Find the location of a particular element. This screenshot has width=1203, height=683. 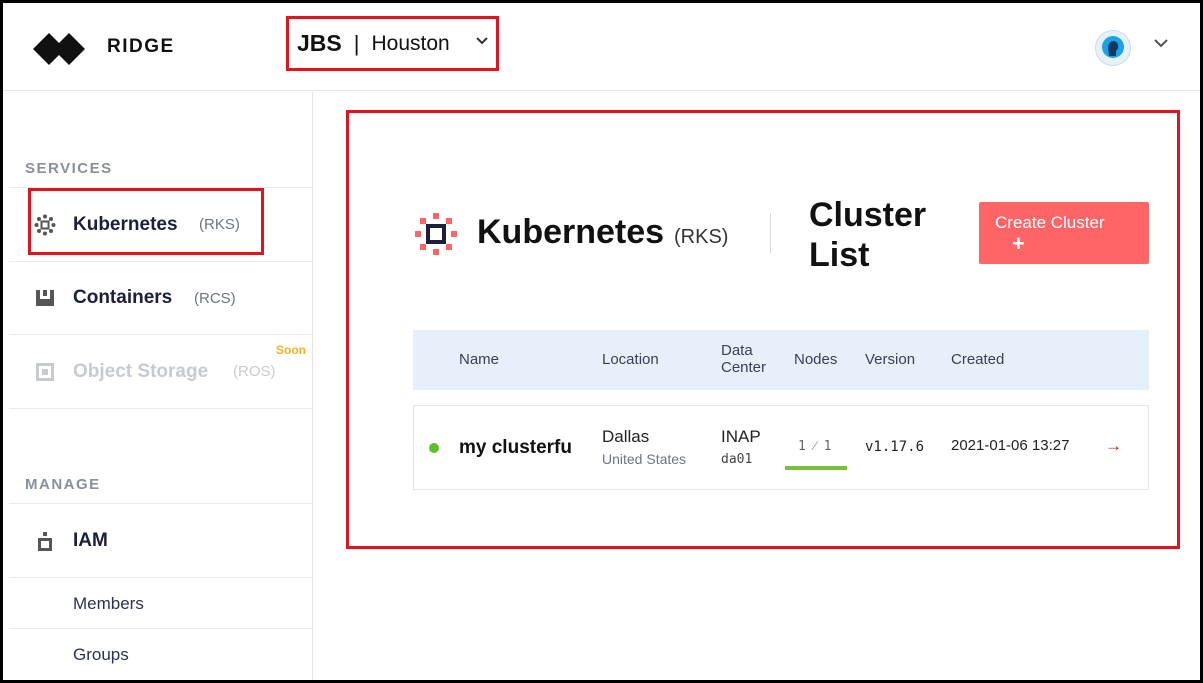

sidebar-item-sublabel: (RCS) is located at coordinates (215, 298).